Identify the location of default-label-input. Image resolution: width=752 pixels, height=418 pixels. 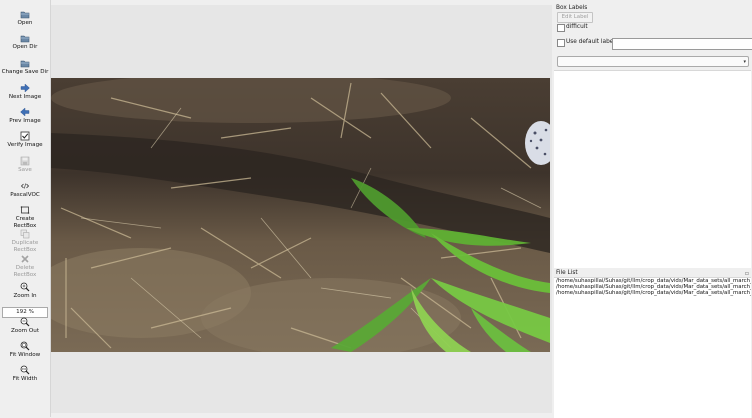
(682, 44).